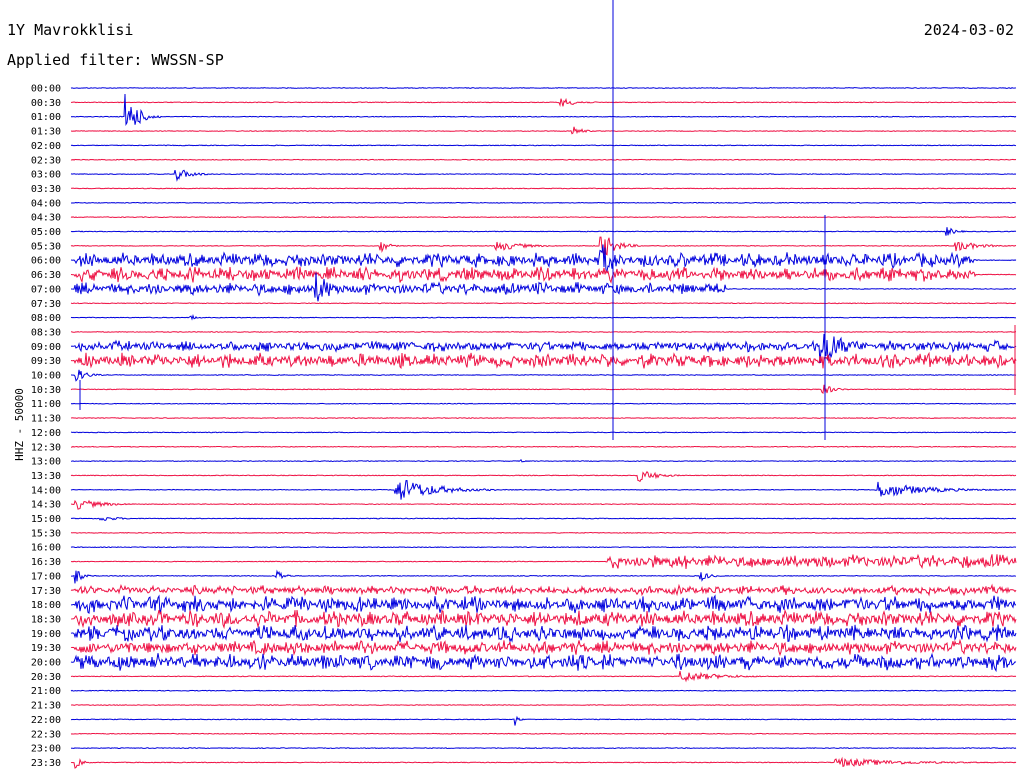 Image resolution: width=1024 pixels, height=780 pixels. What do you see at coordinates (46, 576) in the screenshot?
I see `time-tick-label: 17:00` at bounding box center [46, 576].